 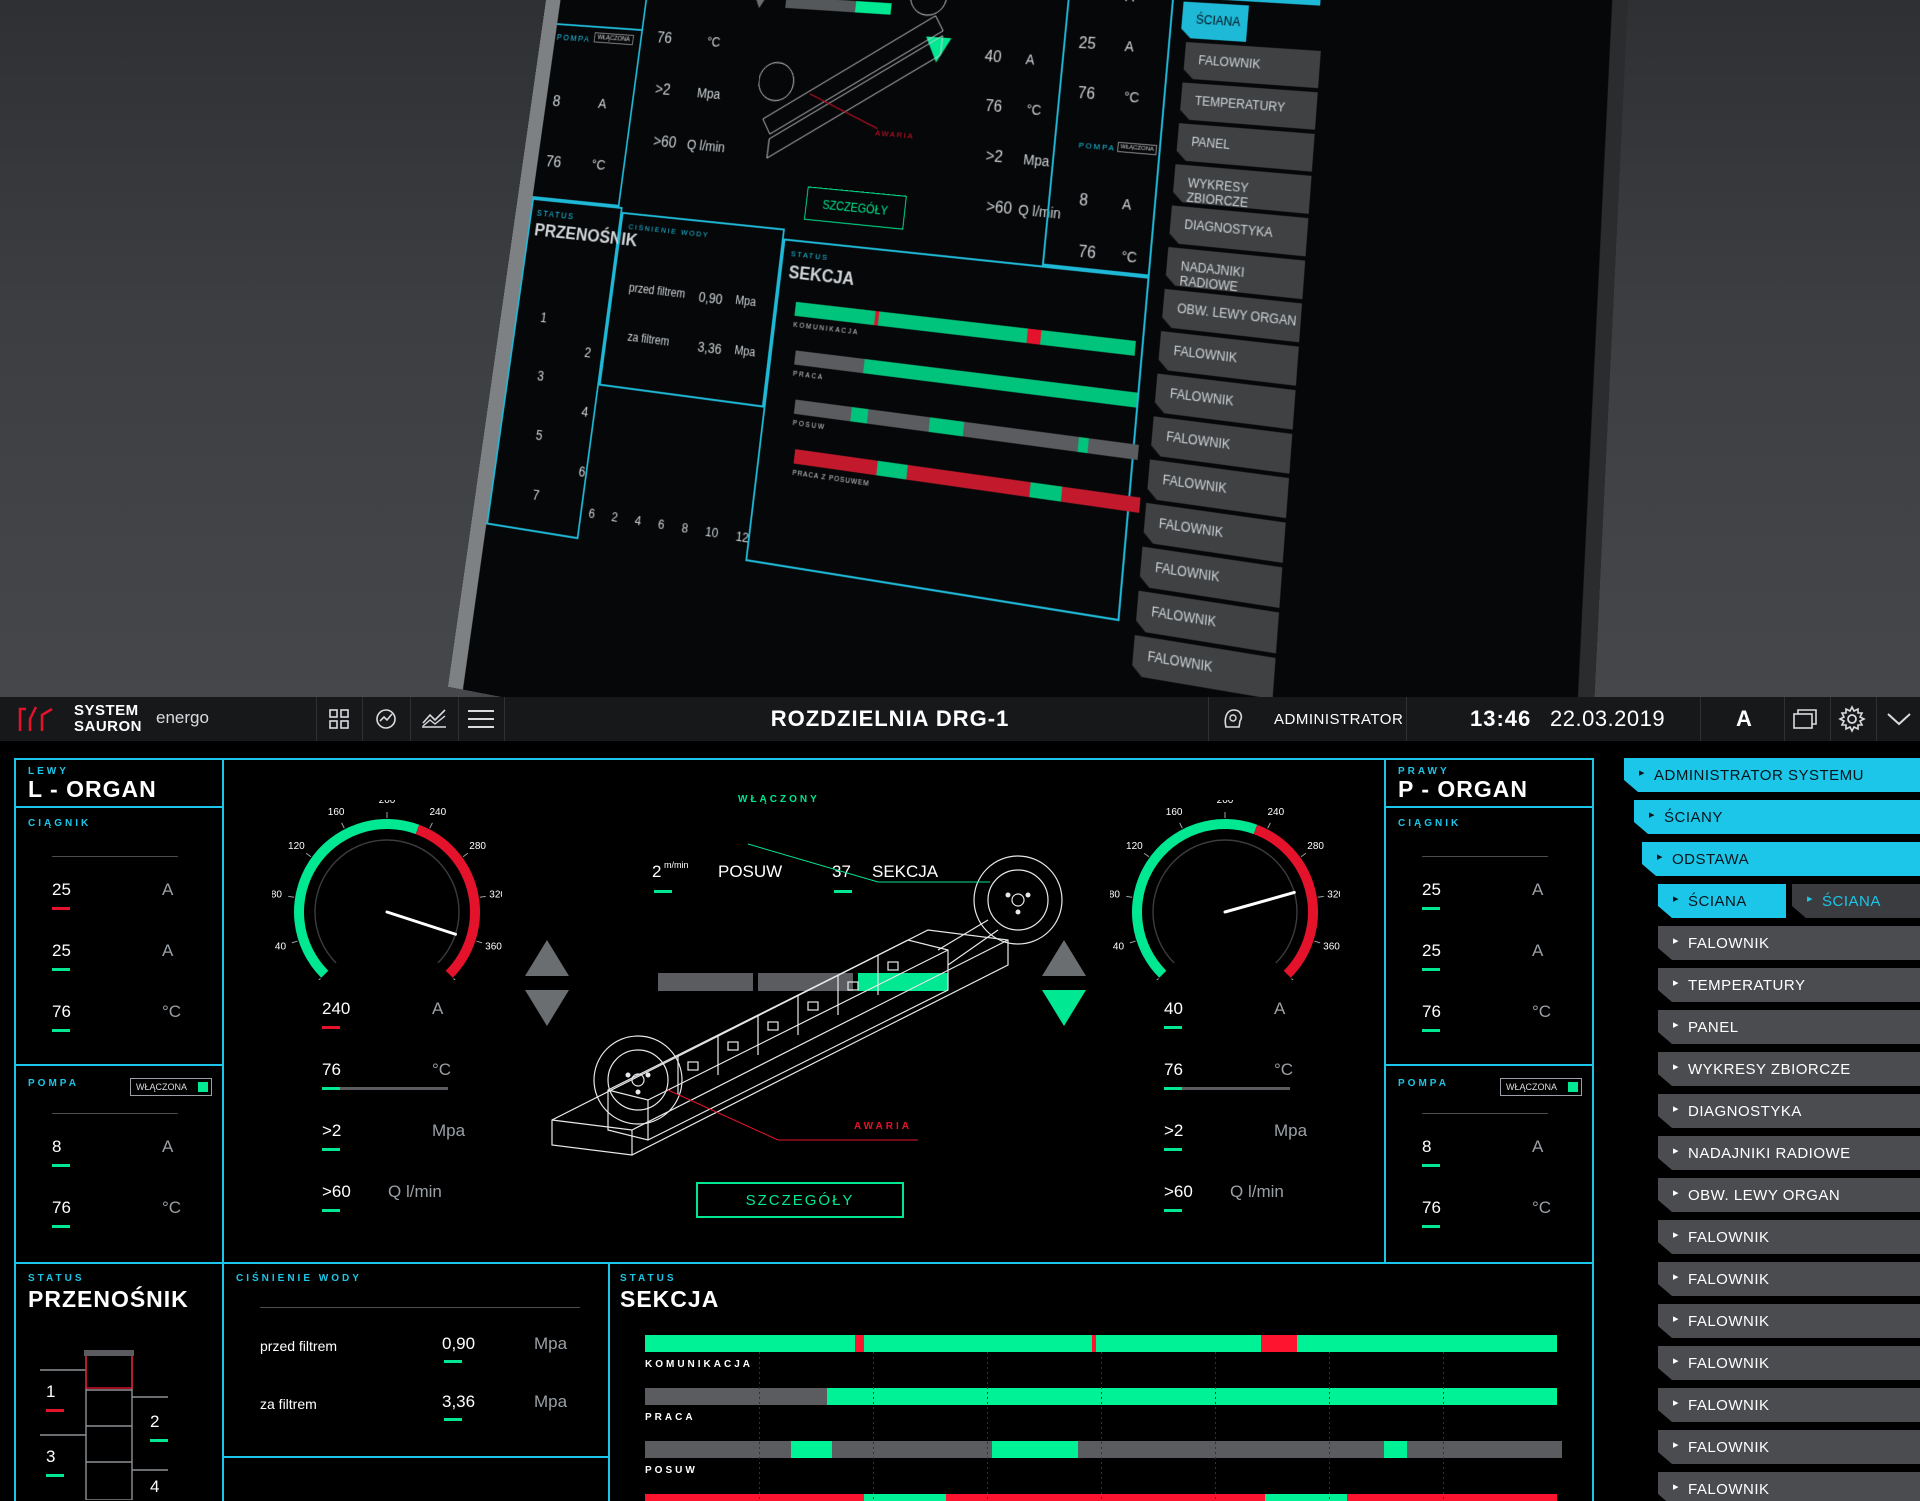 I want to click on center-reading-value: >60, so click(x=1178, y=1191).